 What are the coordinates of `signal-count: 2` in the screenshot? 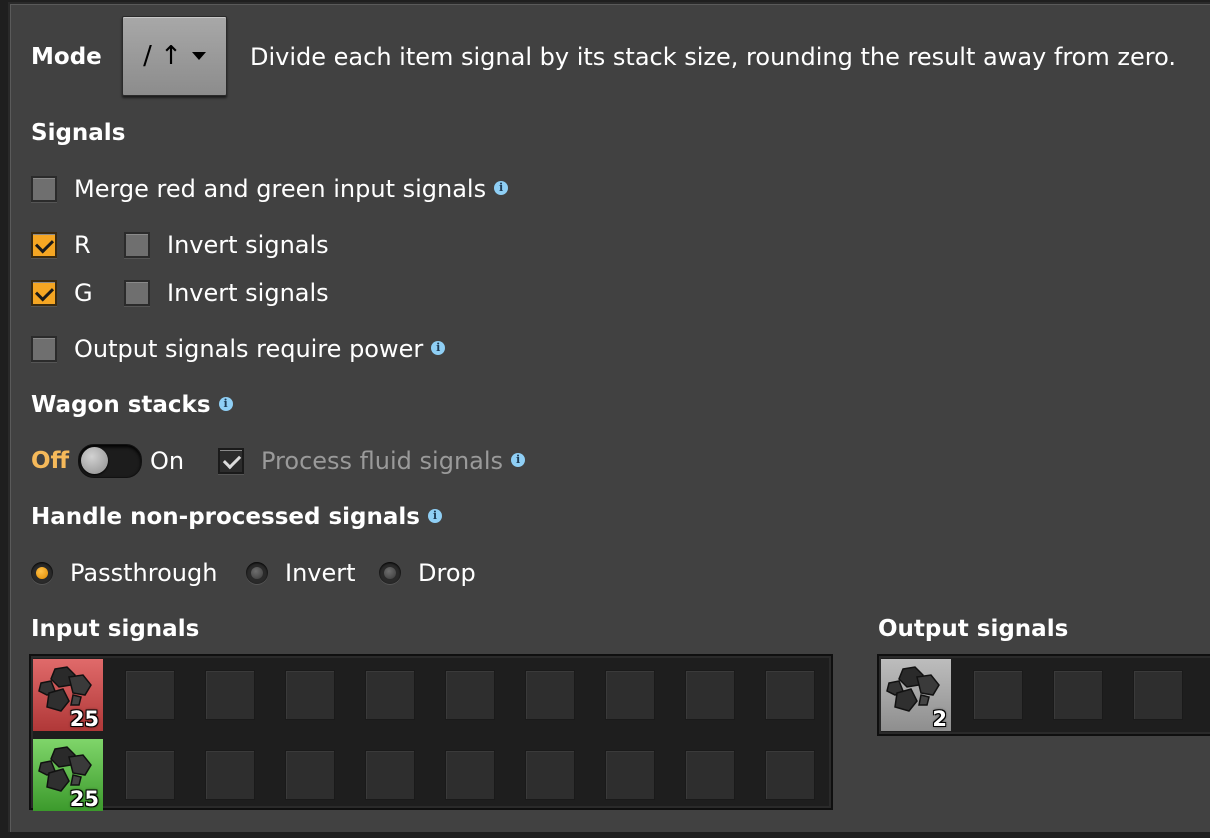 It's located at (939, 719).